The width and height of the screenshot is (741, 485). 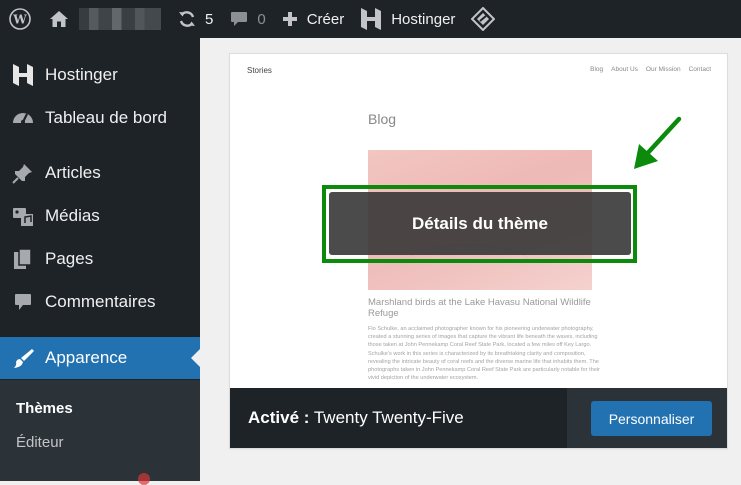 I want to click on new-content-link: Créer, so click(x=313, y=19).